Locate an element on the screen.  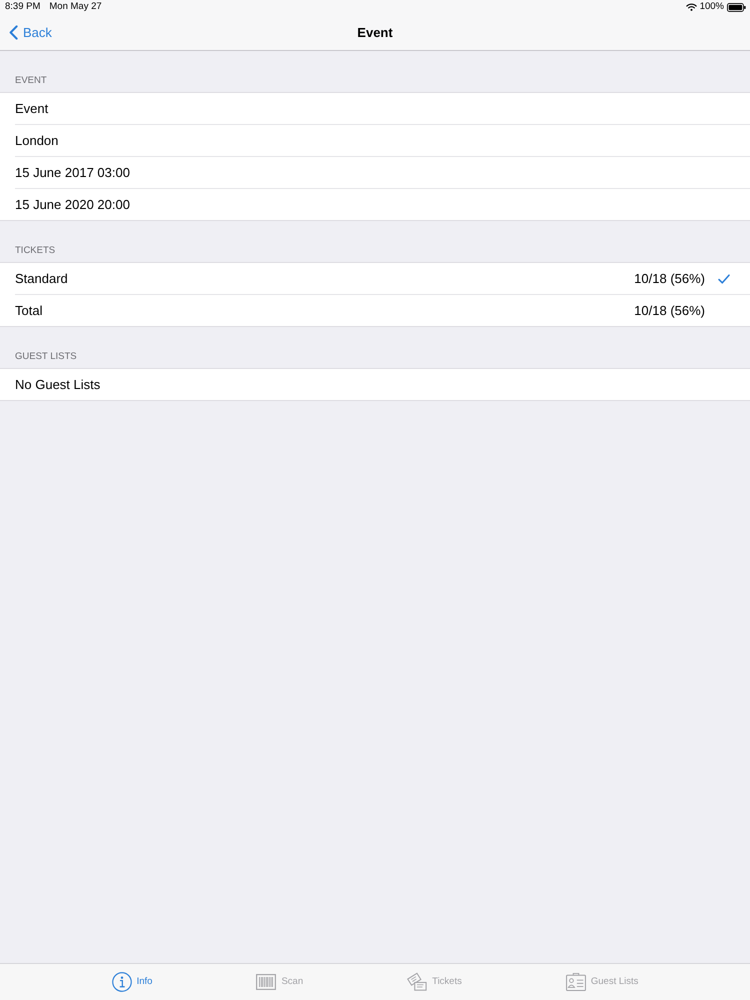
barcode-icon is located at coordinates (266, 982).